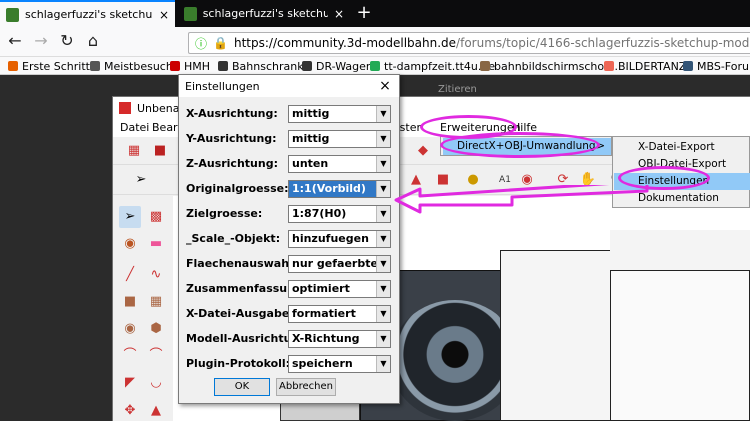 This screenshot has height=421, width=750. I want to click on select-zielgroesse: 1:87(H0) ▼, so click(339, 214).